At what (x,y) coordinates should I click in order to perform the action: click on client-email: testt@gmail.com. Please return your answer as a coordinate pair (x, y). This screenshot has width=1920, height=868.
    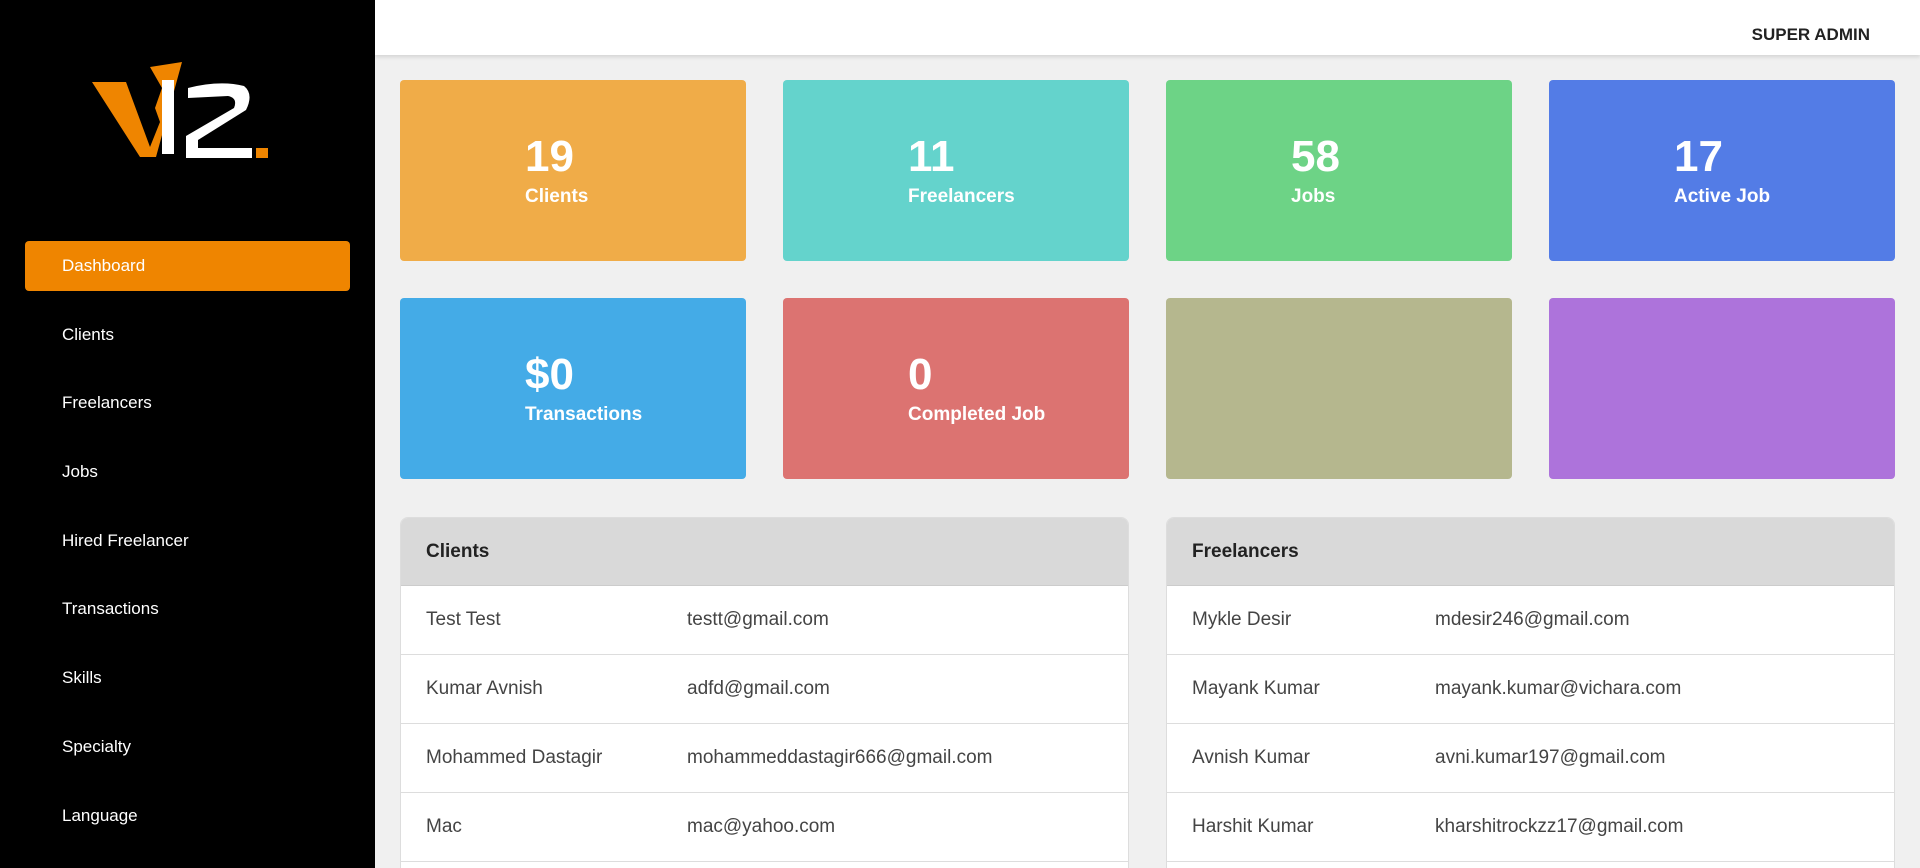
    Looking at the image, I should click on (758, 619).